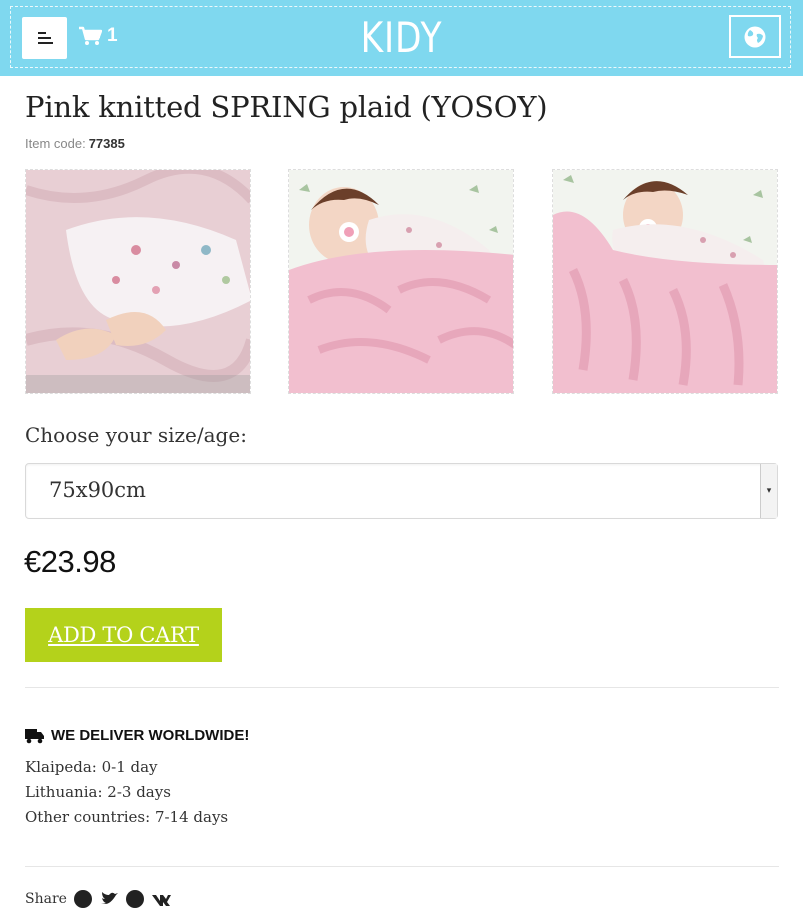 This screenshot has width=803, height=909. I want to click on pinterest-icon, so click(135, 899).